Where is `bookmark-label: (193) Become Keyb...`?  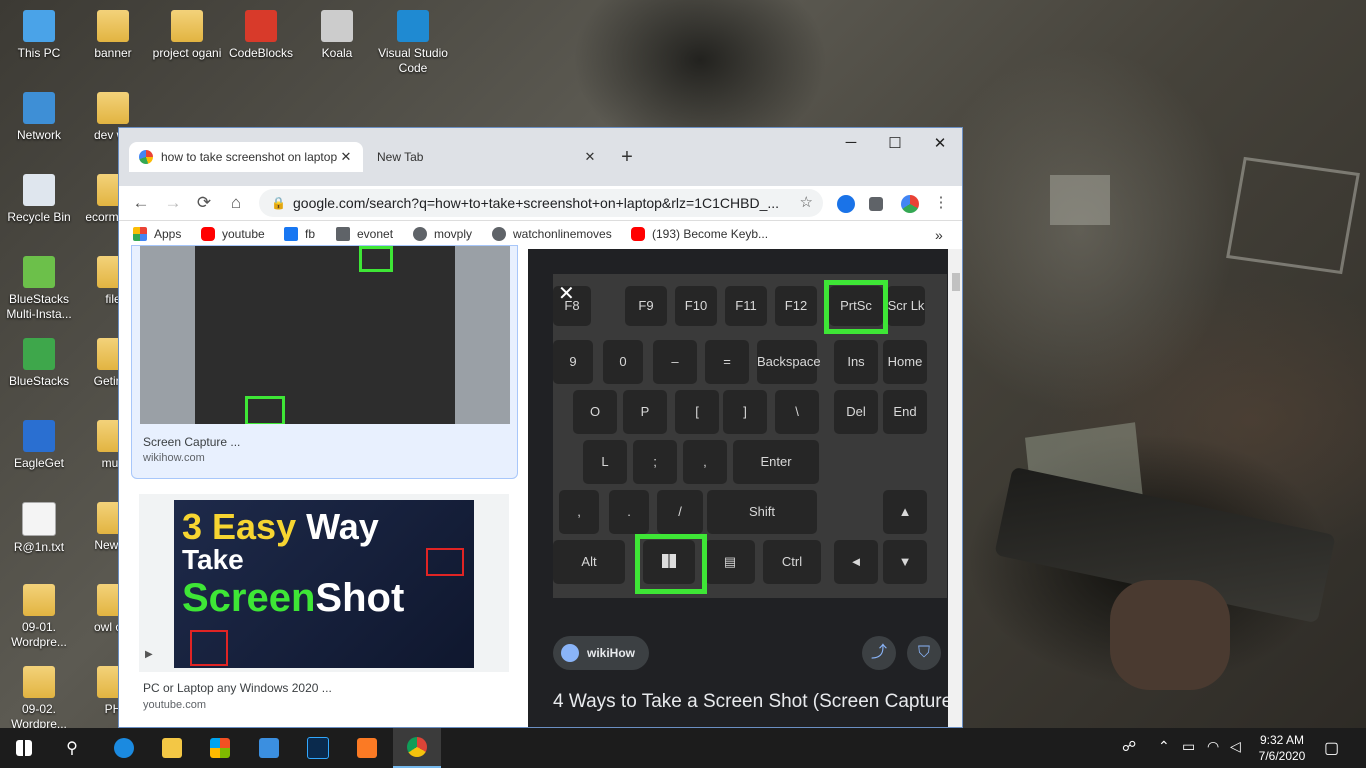
bookmark-label: (193) Become Keyb... is located at coordinates (710, 234).